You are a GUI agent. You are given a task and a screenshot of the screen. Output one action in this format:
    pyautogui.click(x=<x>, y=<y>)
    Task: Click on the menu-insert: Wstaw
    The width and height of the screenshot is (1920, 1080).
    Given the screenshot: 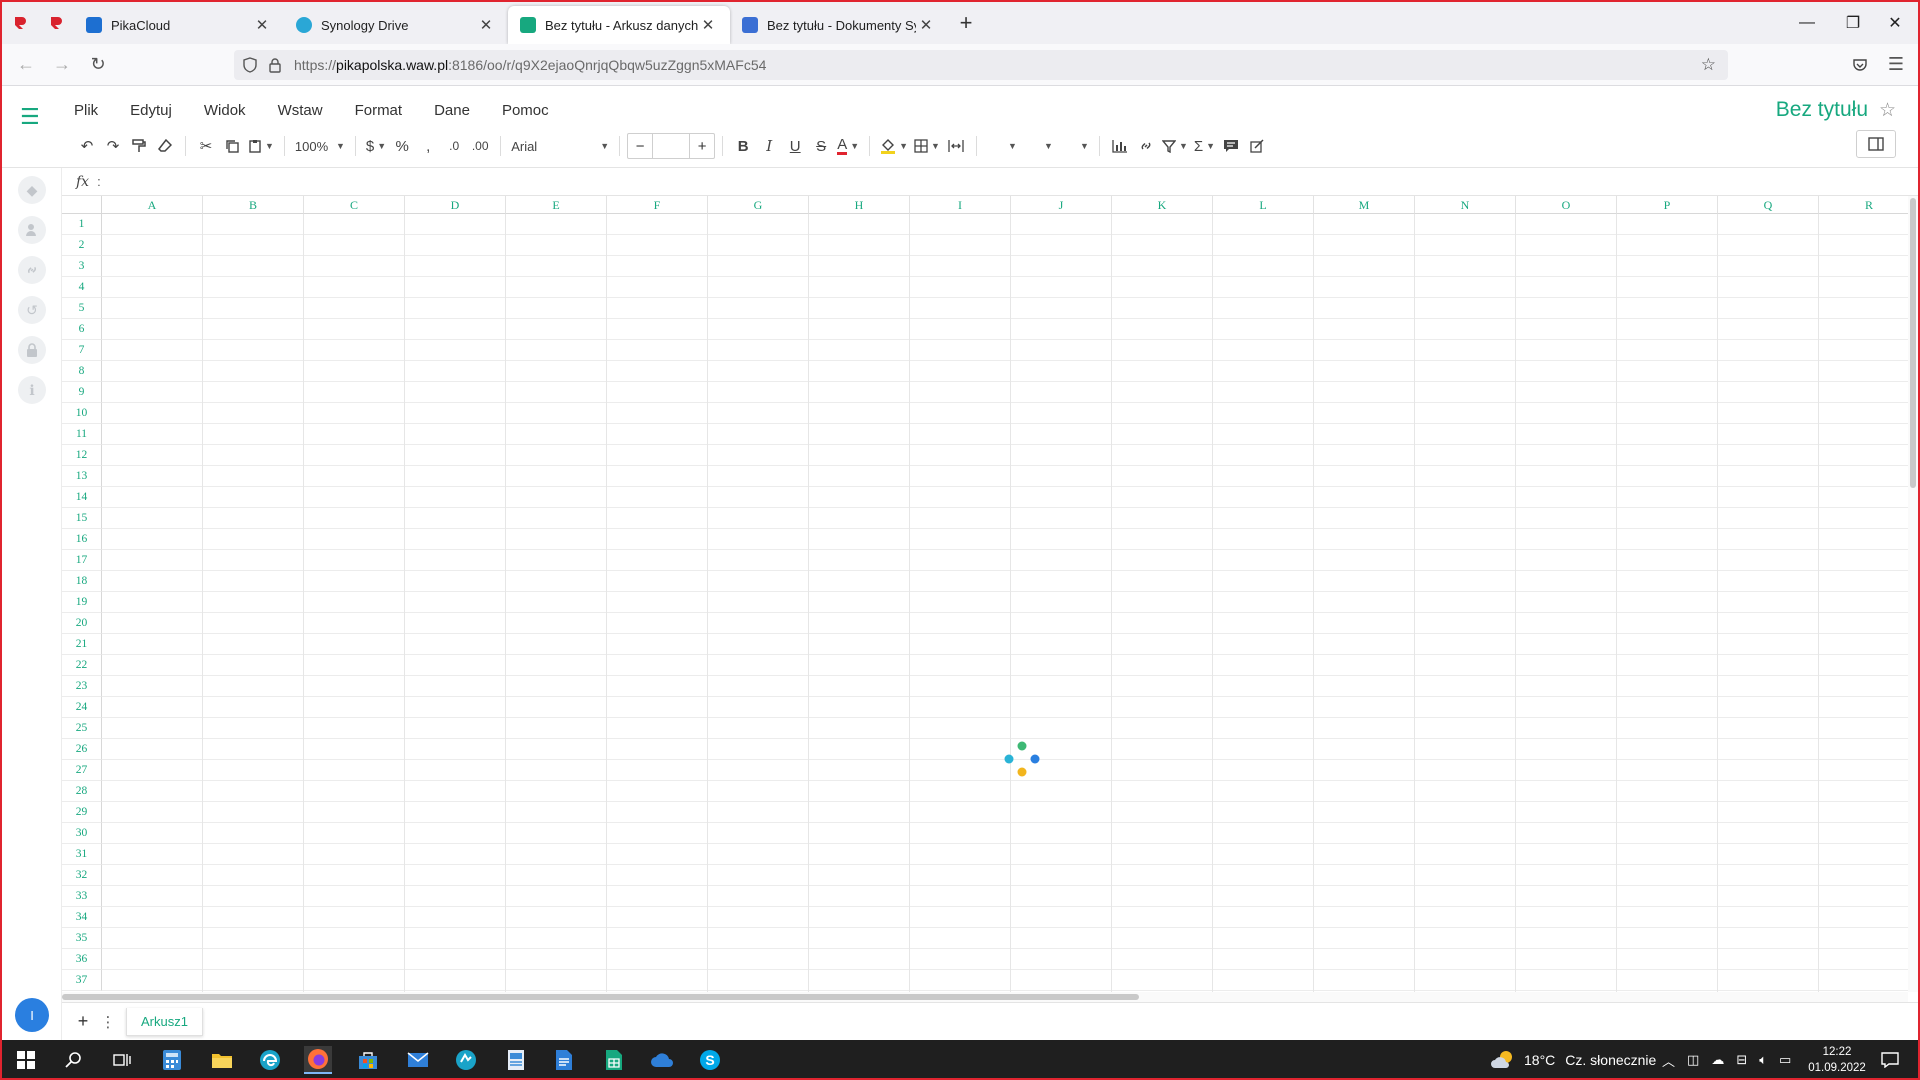 What is the action you would take?
    pyautogui.click(x=300, y=110)
    